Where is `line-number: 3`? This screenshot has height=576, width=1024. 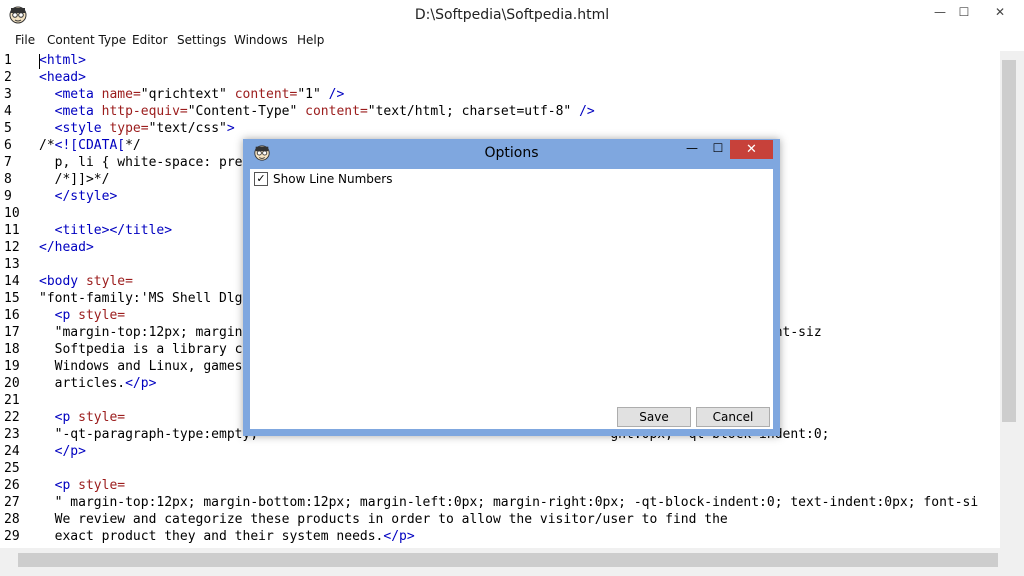
line-number: 3 is located at coordinates (8, 94).